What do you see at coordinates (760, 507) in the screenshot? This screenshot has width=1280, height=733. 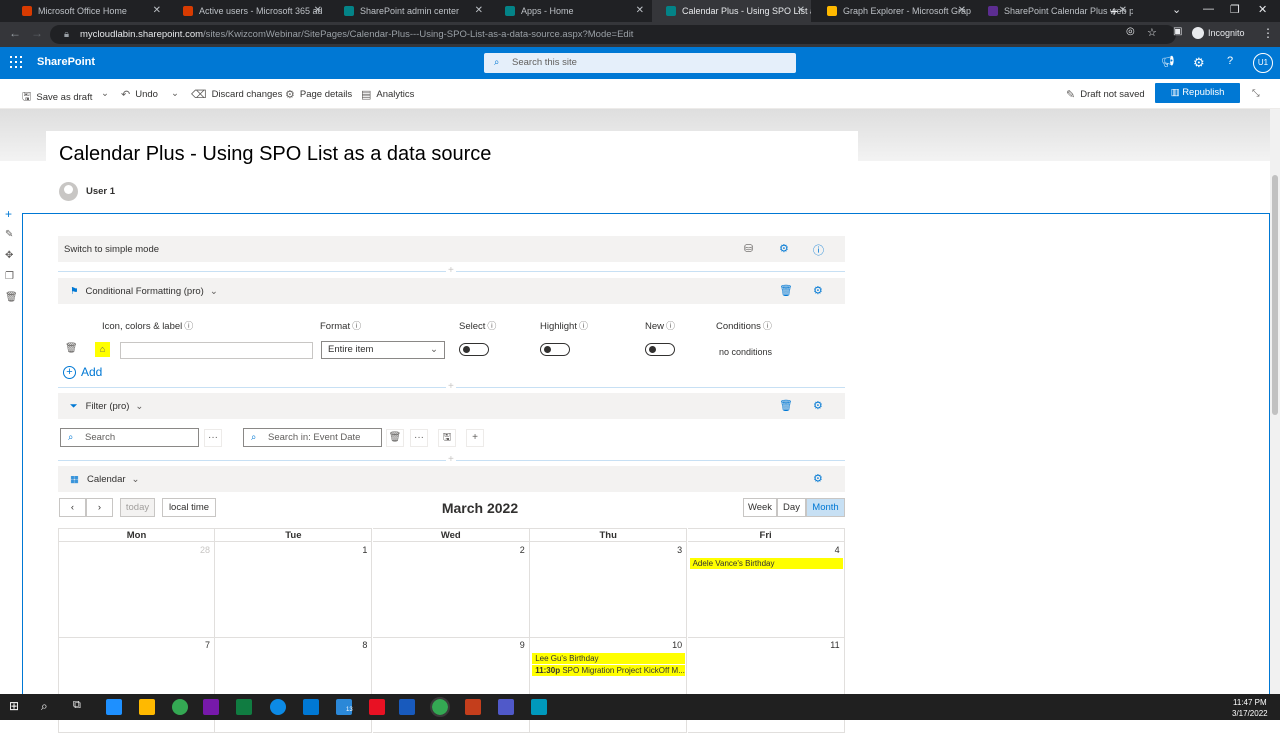 I see `view-week-button: Week` at bounding box center [760, 507].